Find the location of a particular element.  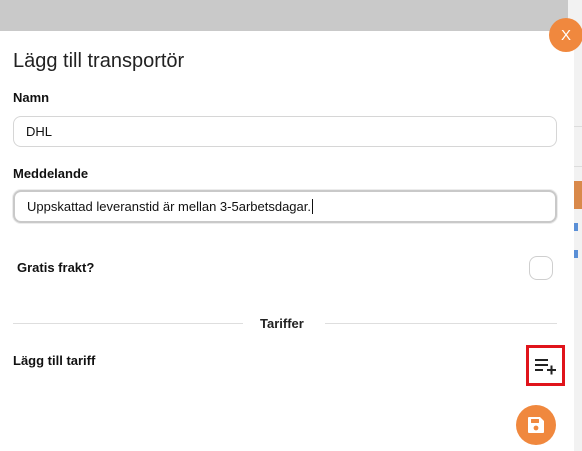

free-shipping-checkbox is located at coordinates (541, 268).